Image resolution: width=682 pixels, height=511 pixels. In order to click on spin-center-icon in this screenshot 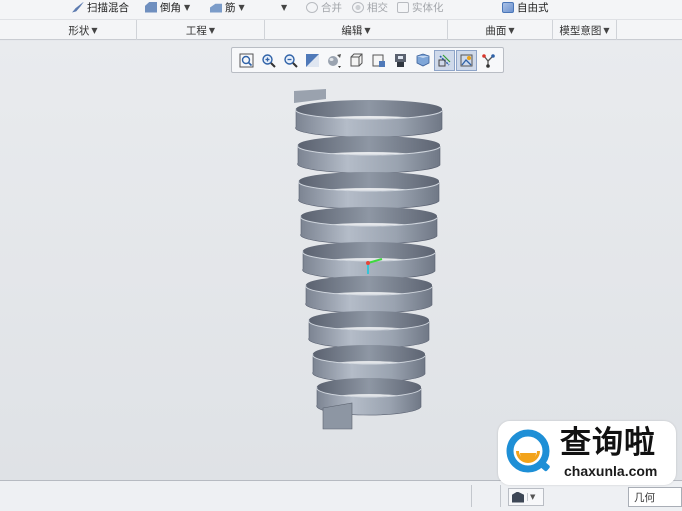, I will do `click(466, 60)`.